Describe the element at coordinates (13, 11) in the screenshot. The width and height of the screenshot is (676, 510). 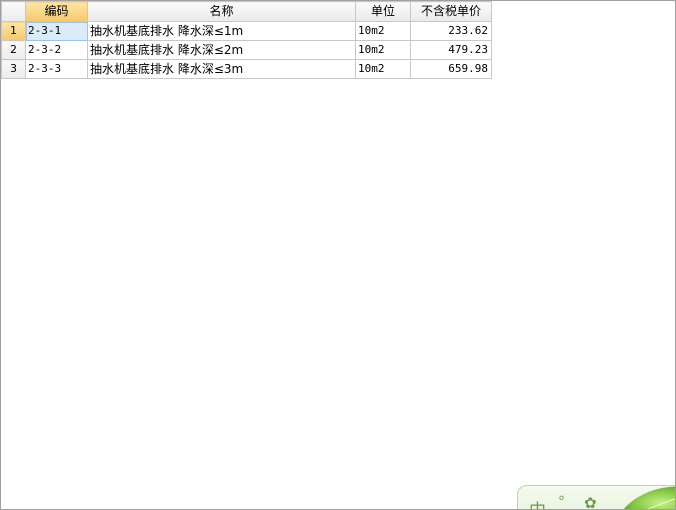
I see `row-header-corner` at that location.